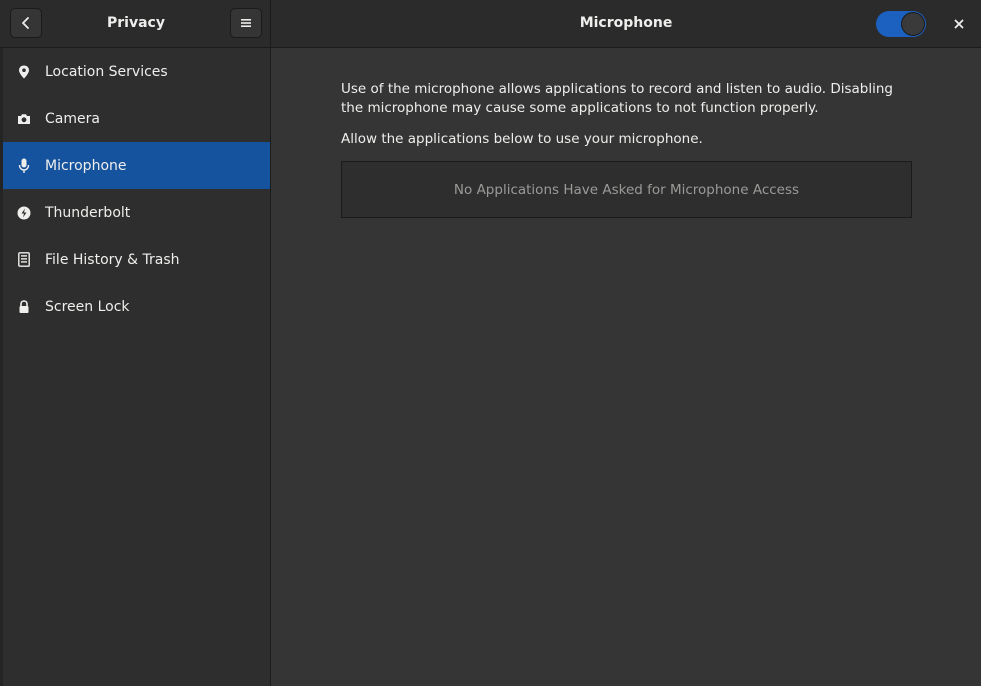 Image resolution: width=981 pixels, height=686 pixels. Describe the element at coordinates (136, 306) in the screenshot. I see `sidebar-item-screen-lock: Screen Lock` at that location.